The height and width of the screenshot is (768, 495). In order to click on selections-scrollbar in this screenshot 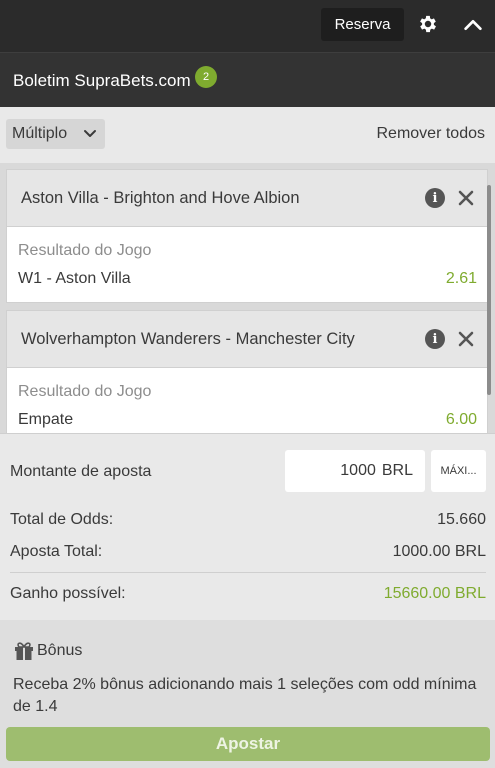, I will do `click(489, 290)`.